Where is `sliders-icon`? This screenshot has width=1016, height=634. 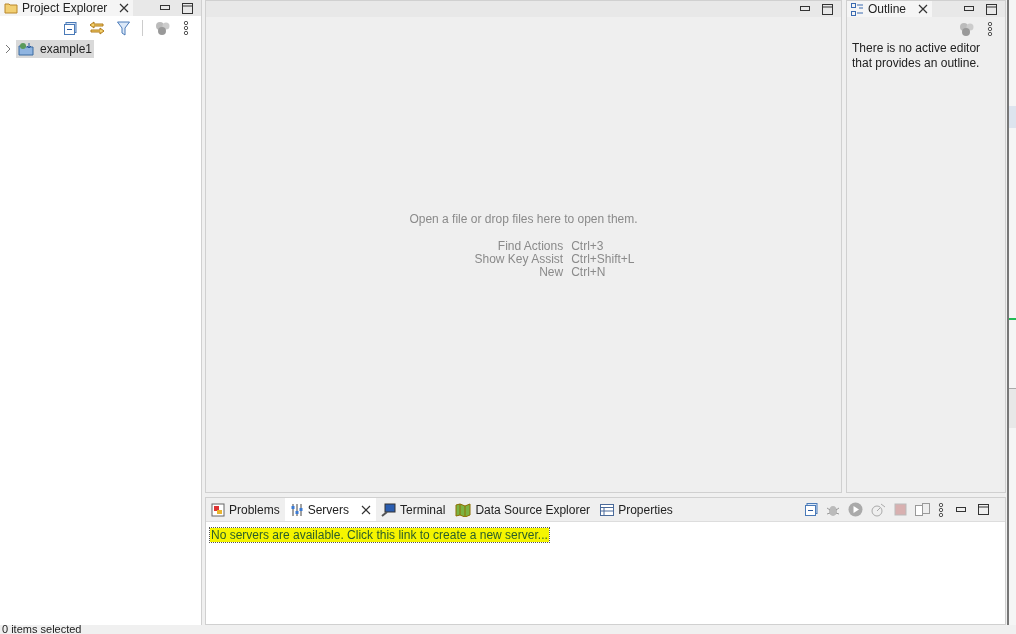
sliders-icon is located at coordinates (296, 509).